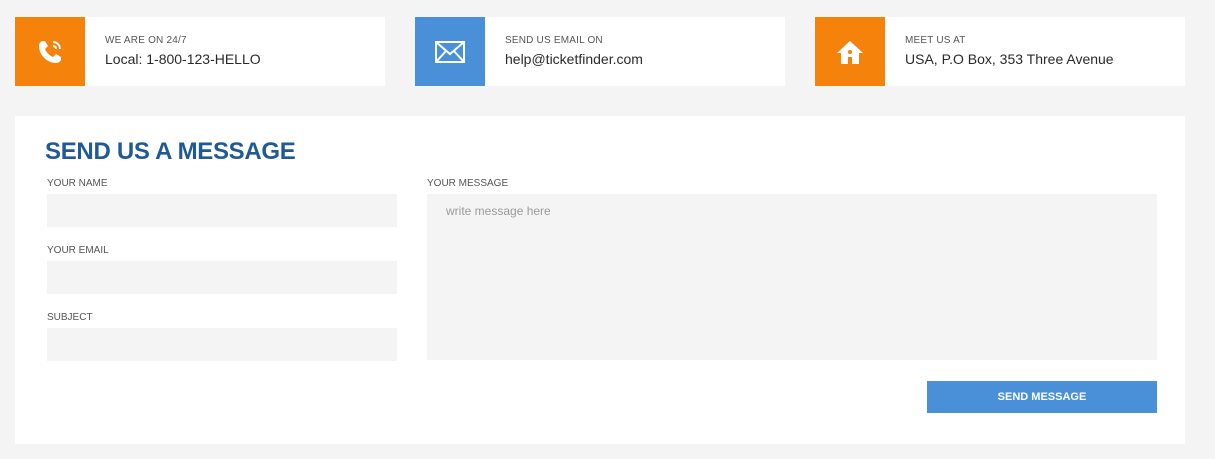 This screenshot has height=459, width=1215. I want to click on name-input, so click(222, 210).